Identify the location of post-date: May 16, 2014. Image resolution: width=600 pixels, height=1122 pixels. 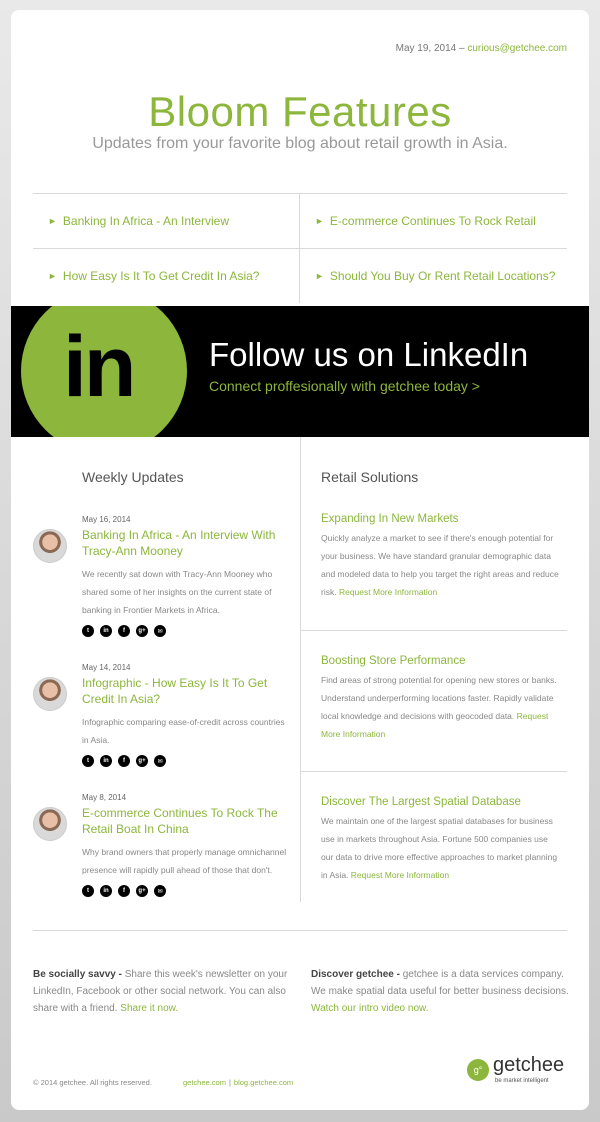
(106, 519).